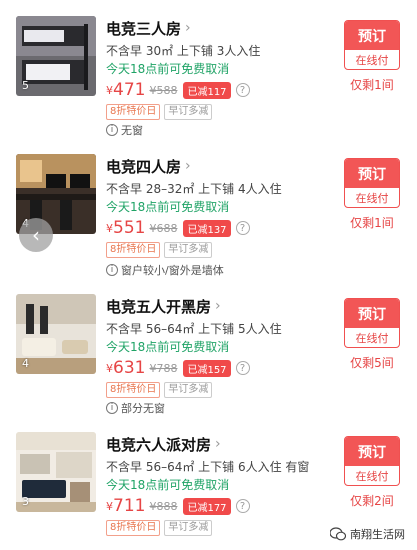 Image resolution: width=417 pixels, height=550 pixels. I want to click on price-row: ¥ 631 ¥788 已减157 ?, so click(221, 368).